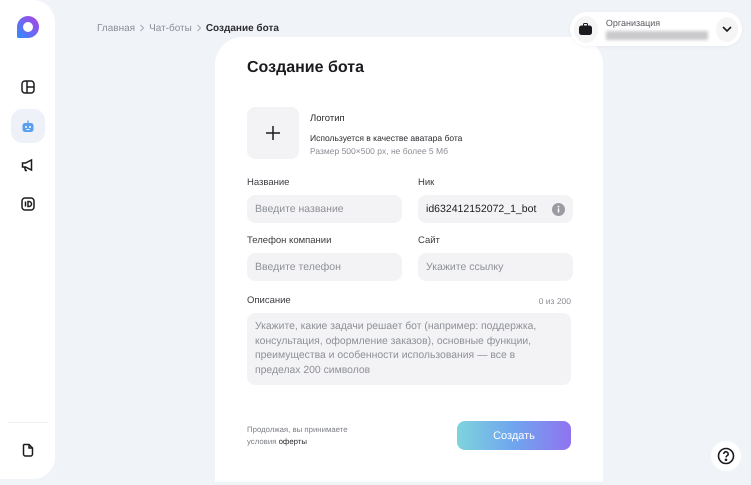 The height and width of the screenshot is (485, 751). What do you see at coordinates (727, 29) in the screenshot?
I see `chevron-down-icon` at bounding box center [727, 29].